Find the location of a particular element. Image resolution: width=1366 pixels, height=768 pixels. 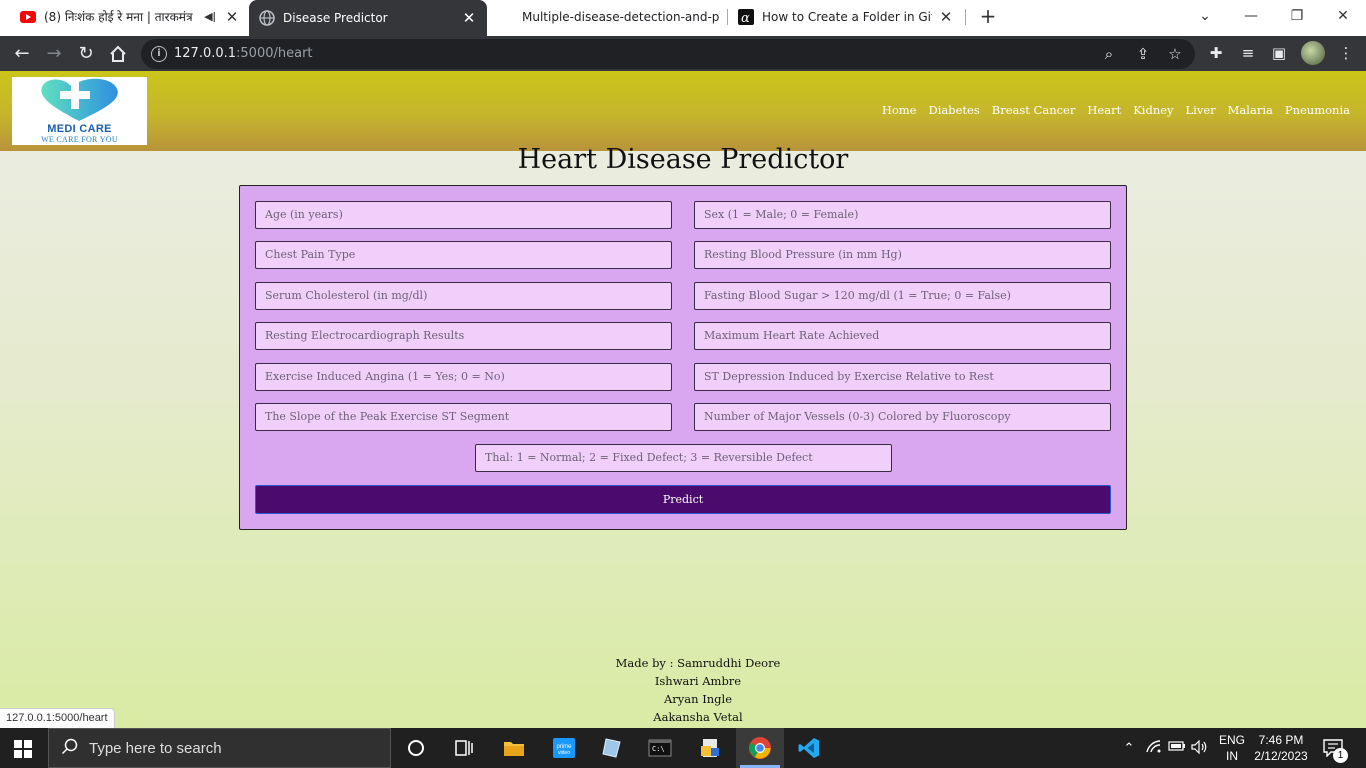

svg-text: C:\ is located at coordinates (658, 749).